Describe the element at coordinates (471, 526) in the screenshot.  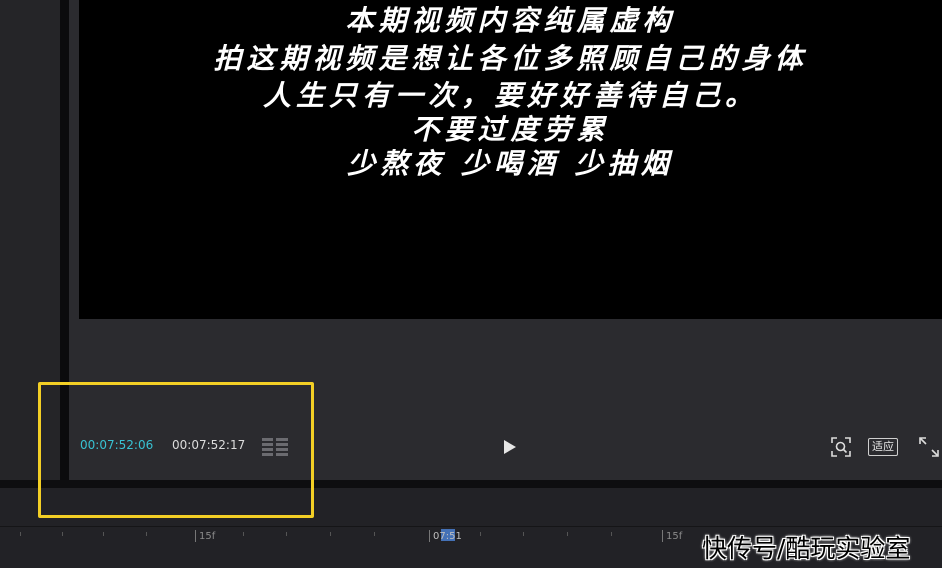
I see `timeline-ruler-line` at that location.